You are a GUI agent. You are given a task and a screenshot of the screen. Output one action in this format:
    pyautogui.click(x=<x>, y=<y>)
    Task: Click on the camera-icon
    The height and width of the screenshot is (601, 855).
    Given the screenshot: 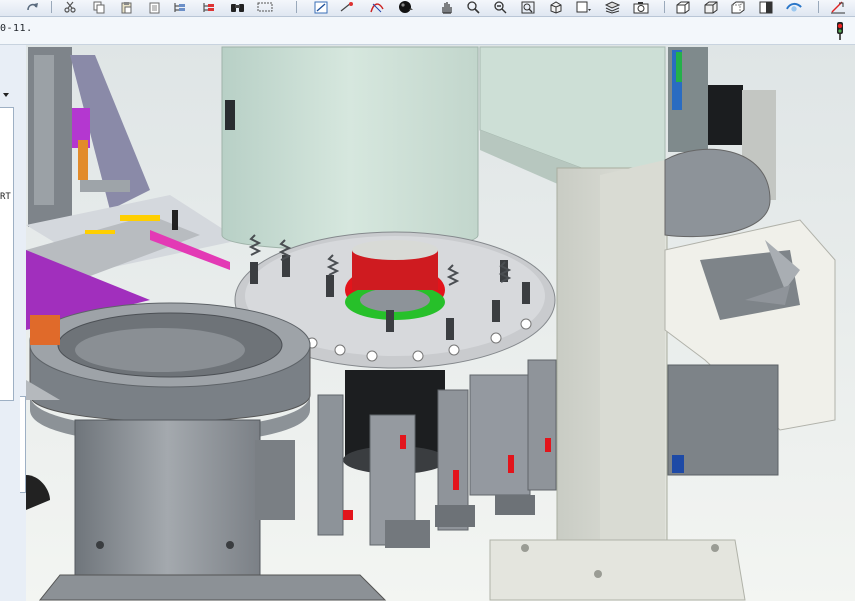 What is the action you would take?
    pyautogui.click(x=641, y=7)
    